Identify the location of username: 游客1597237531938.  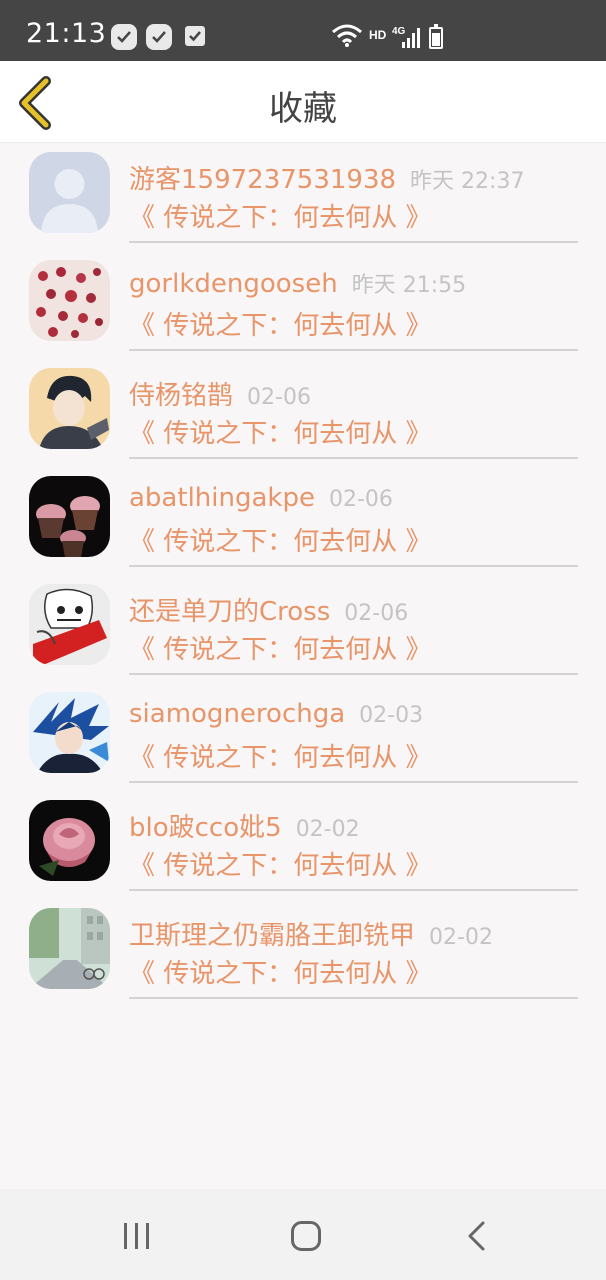
(262, 180).